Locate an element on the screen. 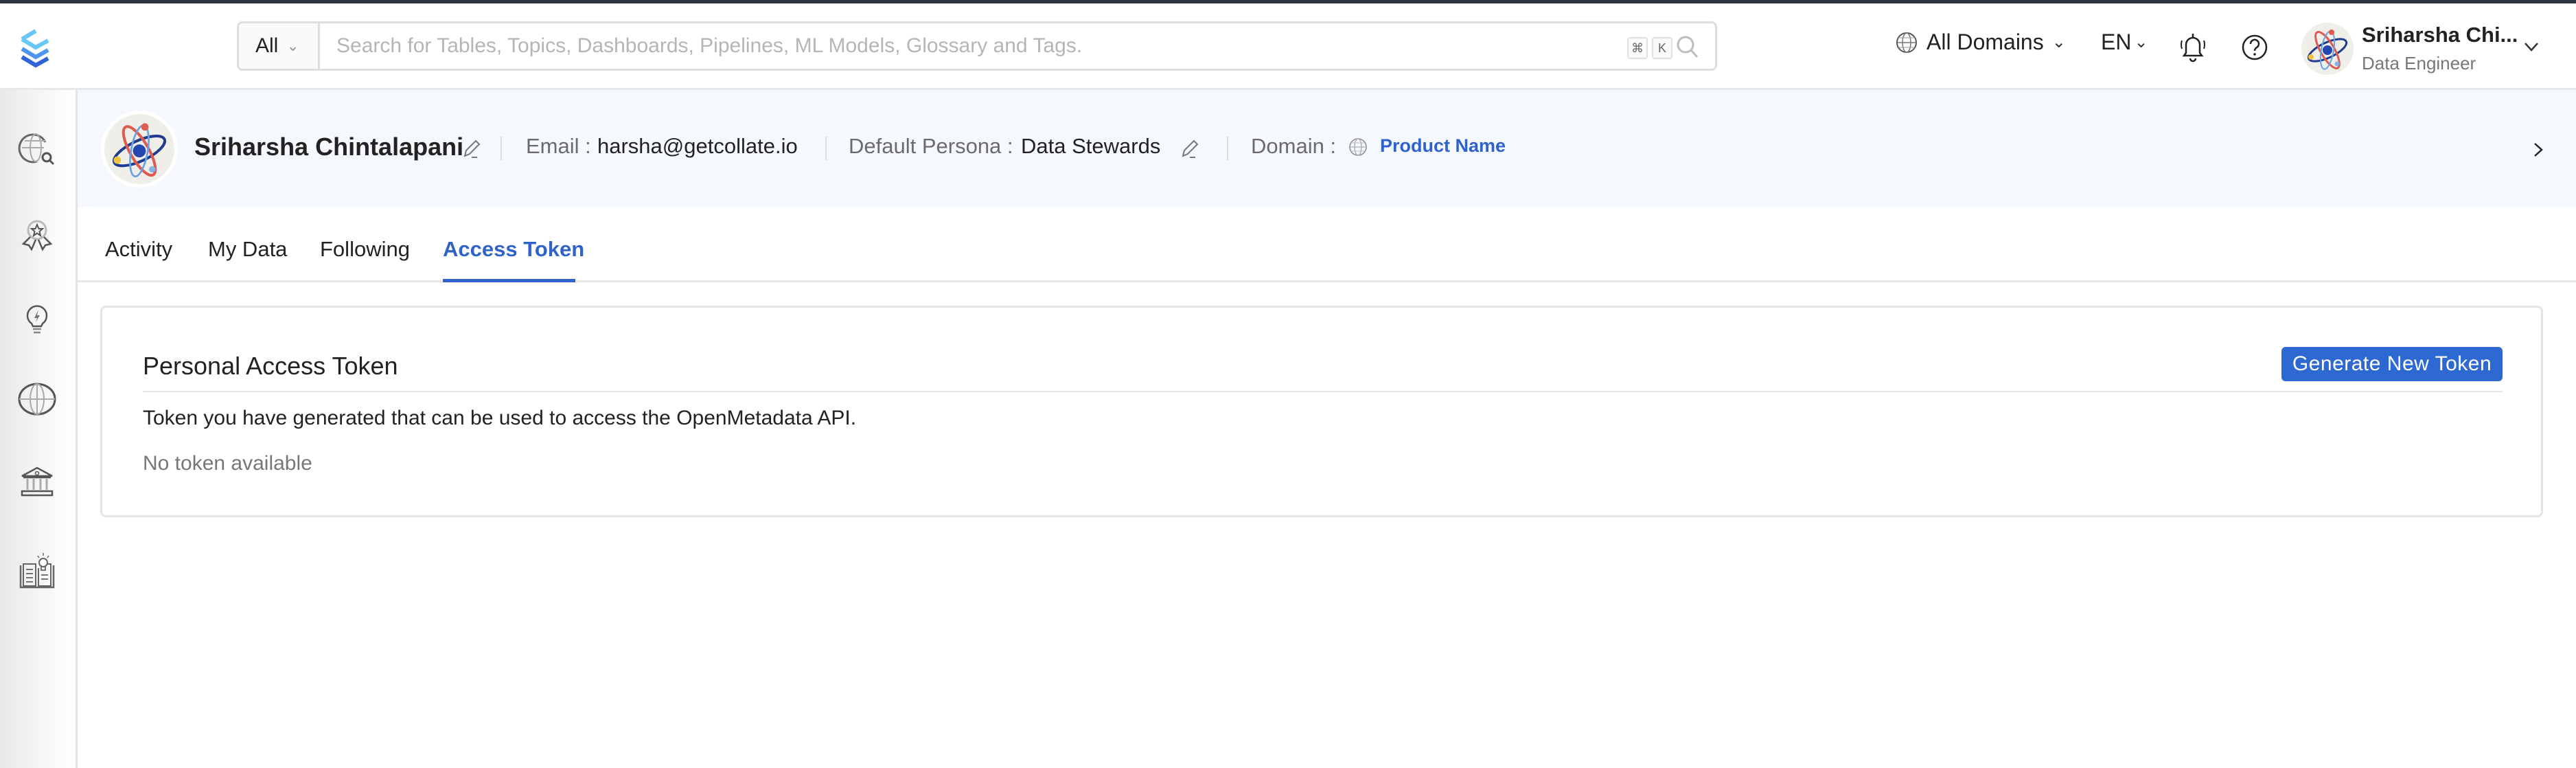  search-scope-value: All is located at coordinates (267, 45).